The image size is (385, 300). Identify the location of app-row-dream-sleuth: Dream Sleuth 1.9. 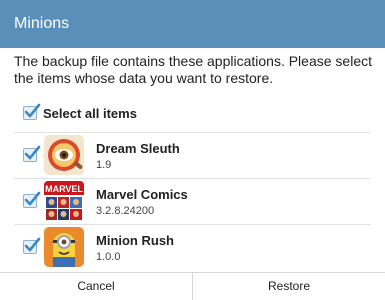
(192, 156).